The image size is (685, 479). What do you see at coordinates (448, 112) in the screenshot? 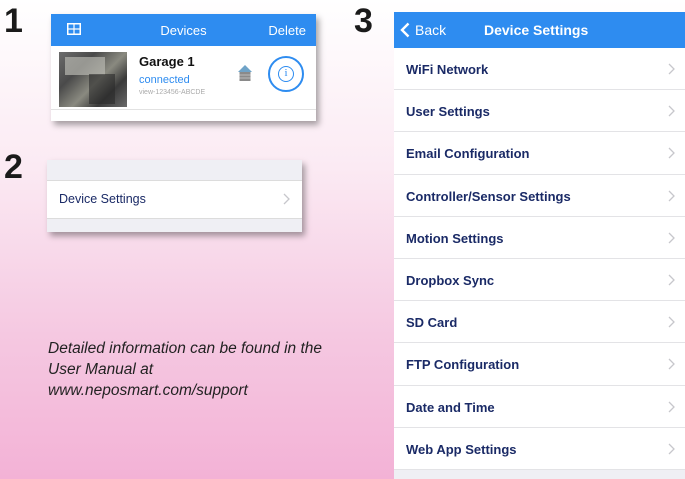
I see `settings-item-label: User Settings` at bounding box center [448, 112].